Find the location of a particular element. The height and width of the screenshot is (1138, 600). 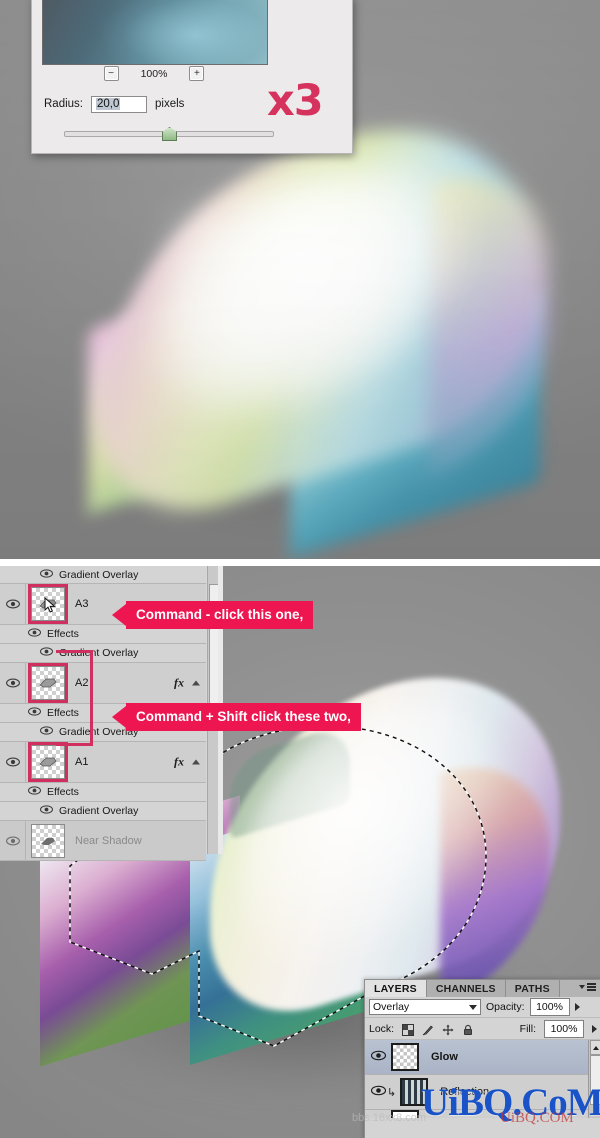

layer-row-a2: A2 fx is located at coordinates (103, 683).